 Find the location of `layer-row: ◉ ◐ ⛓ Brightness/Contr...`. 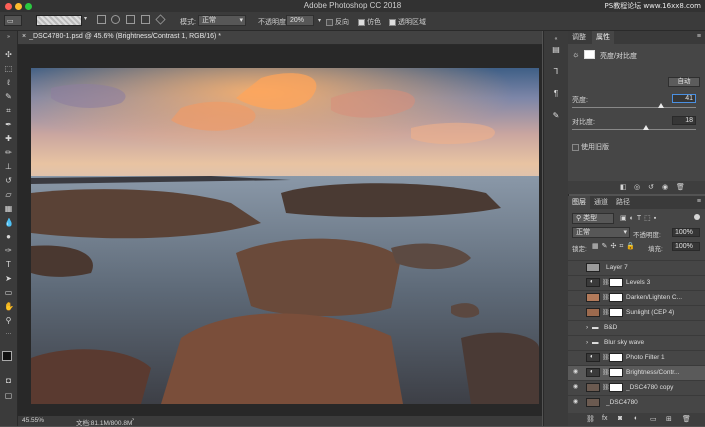

layer-row: ◉ ◐ ⛓ Brightness/Contr... is located at coordinates (636, 372).